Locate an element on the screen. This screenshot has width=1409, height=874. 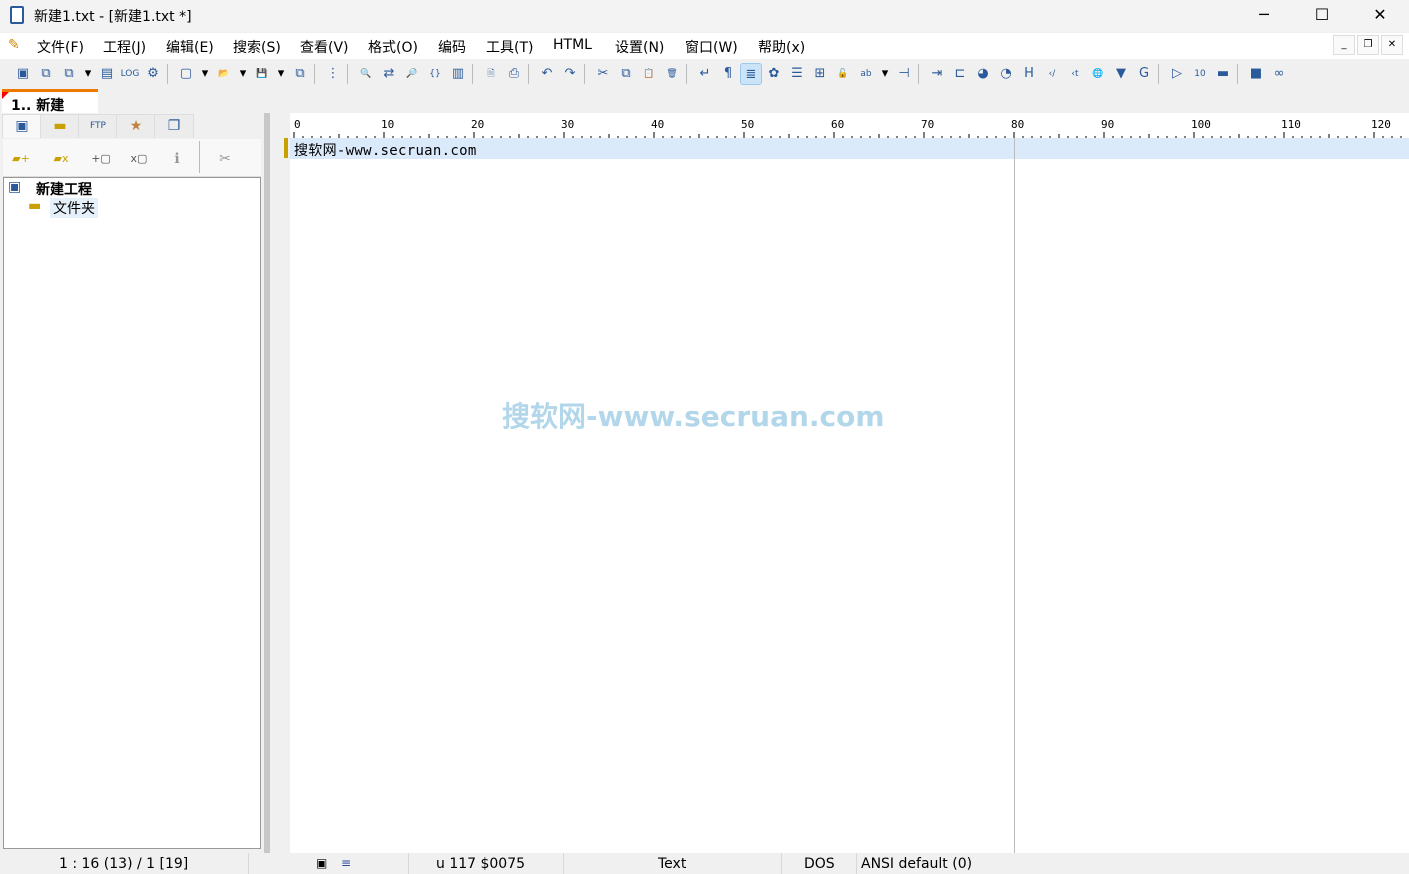
save-icon: 💾 is located at coordinates (262, 74).